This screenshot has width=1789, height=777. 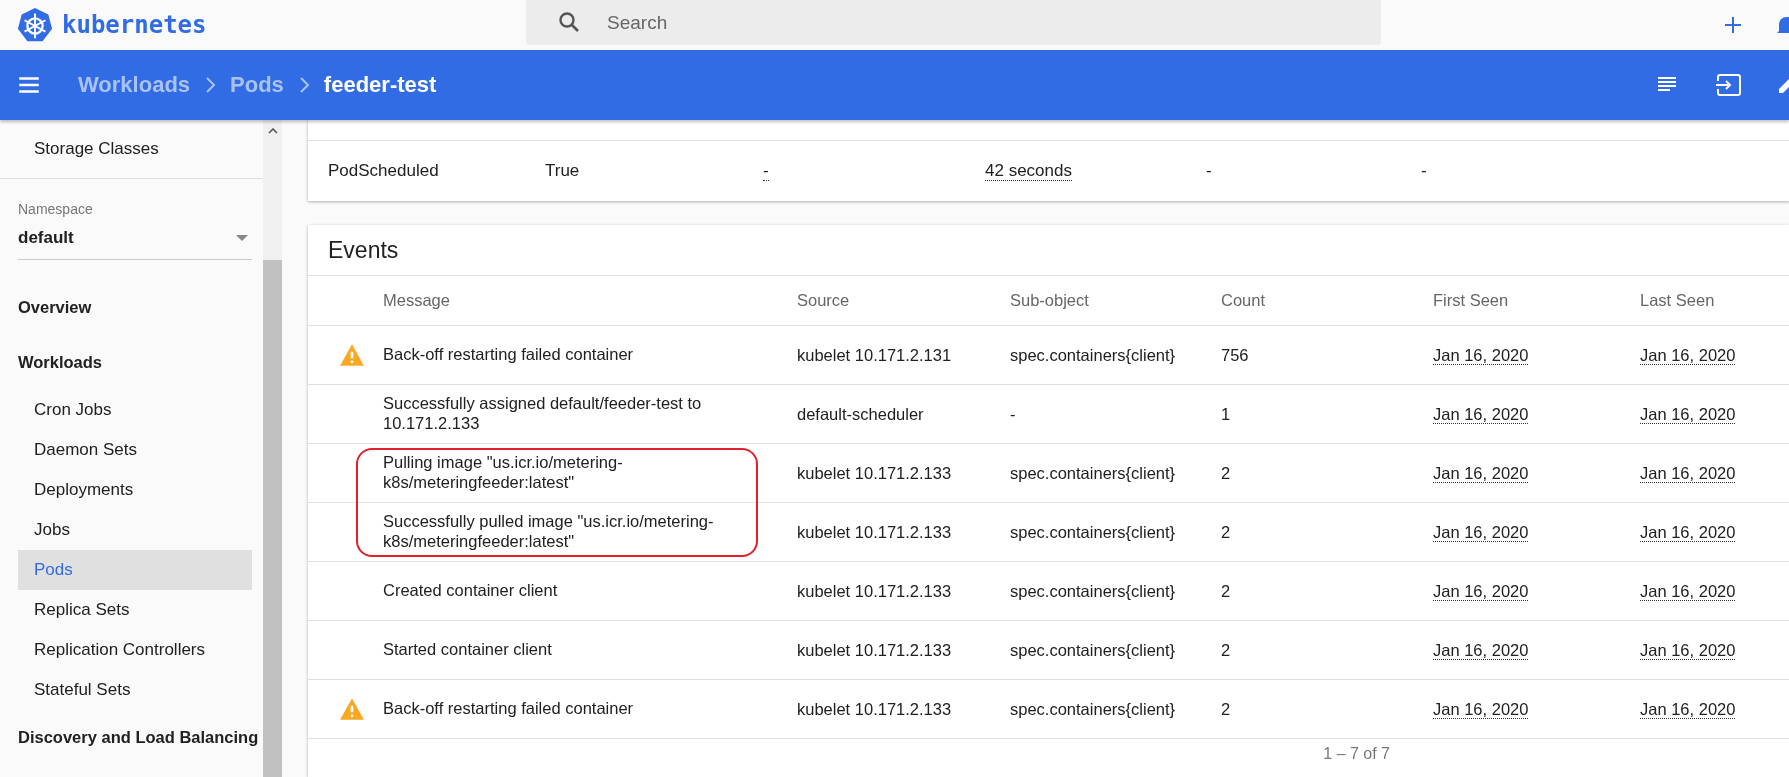 I want to click on scrollbar, so click(x=272, y=448).